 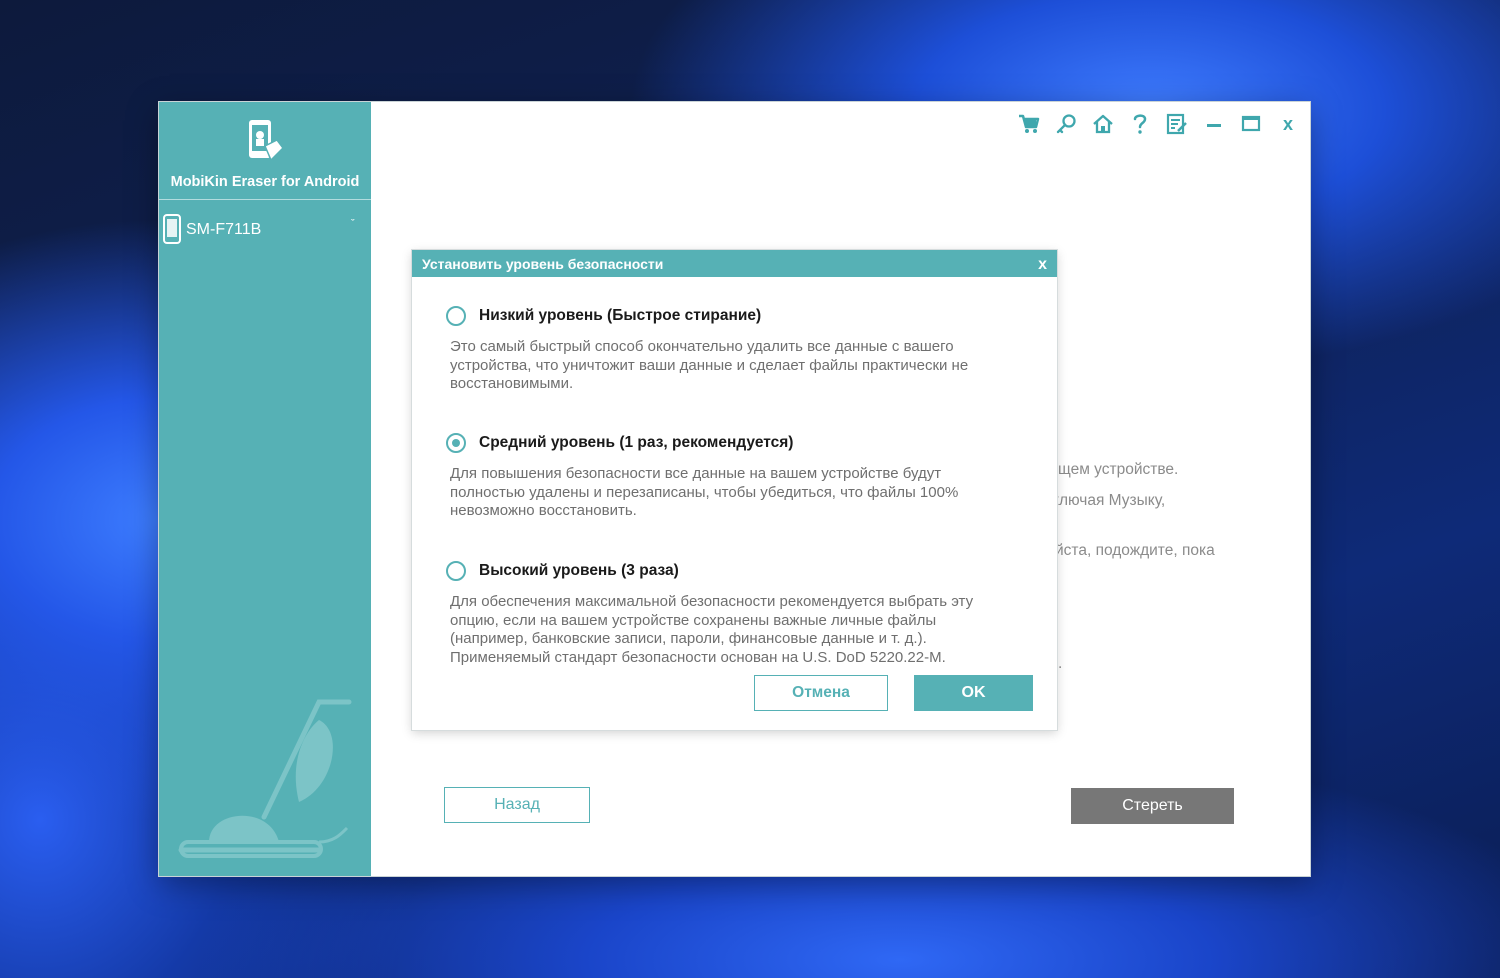 What do you see at coordinates (1251, 124) in the screenshot?
I see `maximize-icon` at bounding box center [1251, 124].